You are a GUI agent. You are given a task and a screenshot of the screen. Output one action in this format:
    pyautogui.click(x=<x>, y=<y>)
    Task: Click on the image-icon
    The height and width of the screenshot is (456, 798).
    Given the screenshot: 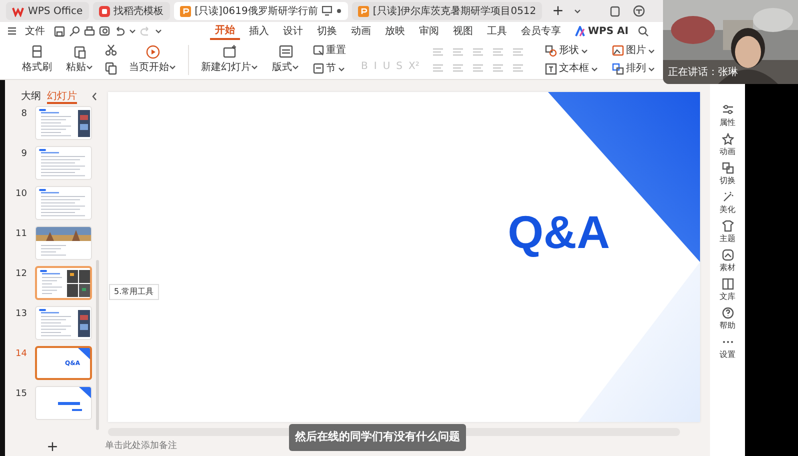 What is the action you would take?
    pyautogui.click(x=618, y=50)
    